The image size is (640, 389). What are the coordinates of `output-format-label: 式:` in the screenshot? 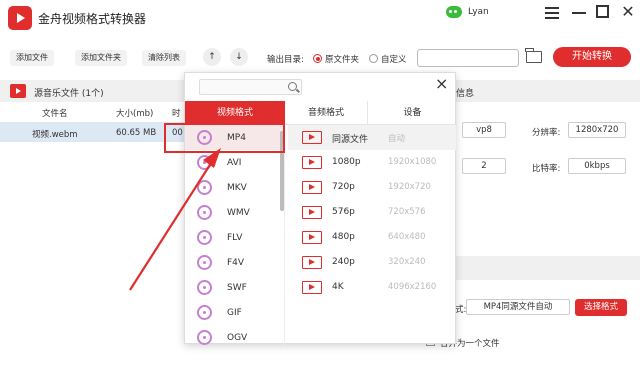 It's located at (461, 310).